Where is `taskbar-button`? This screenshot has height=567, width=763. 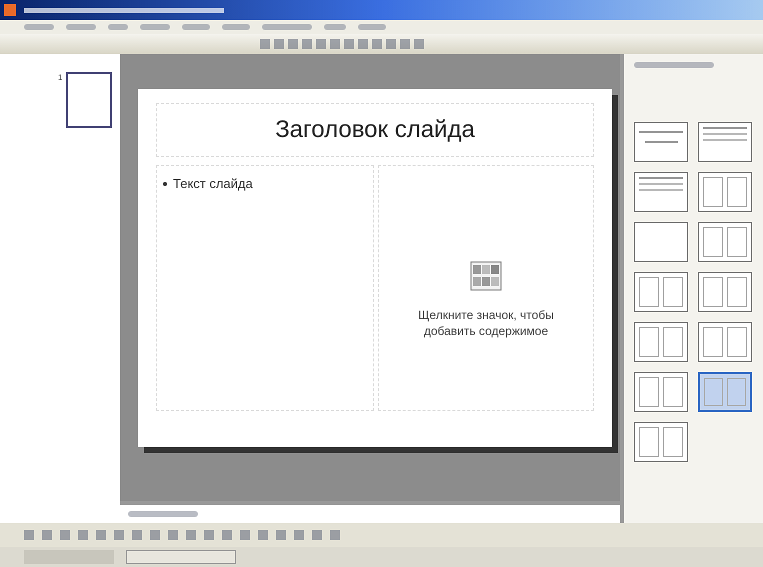 taskbar-button is located at coordinates (181, 557).